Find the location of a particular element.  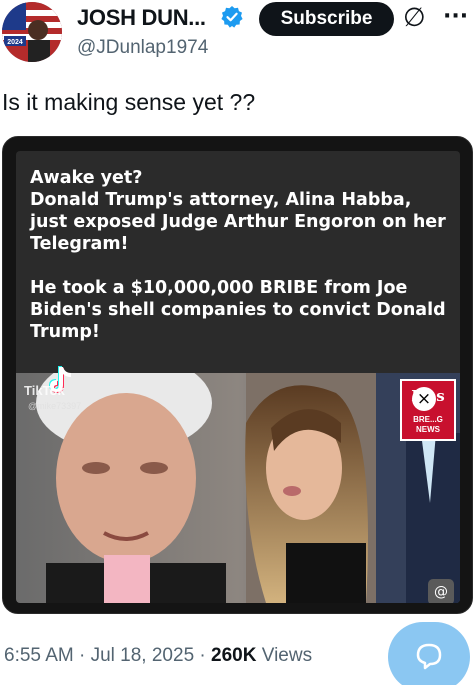

avatar-text: 2024 is located at coordinates (15, 42).